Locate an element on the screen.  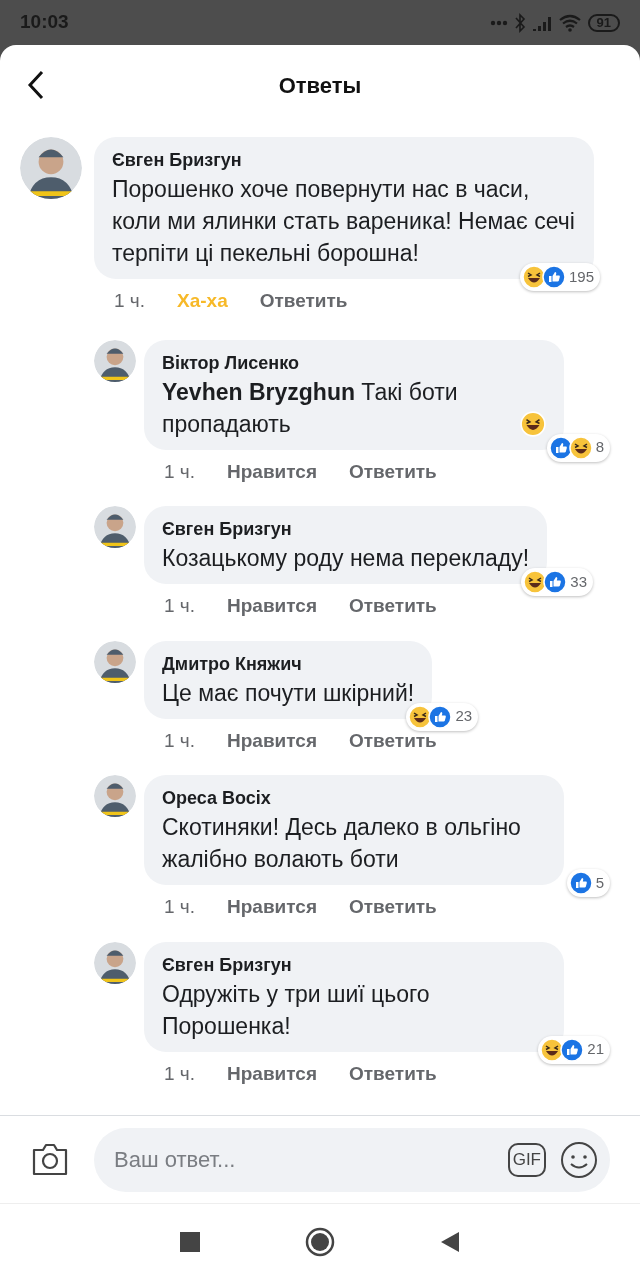
reaction-badge: 33 is located at coordinates (557, 582).